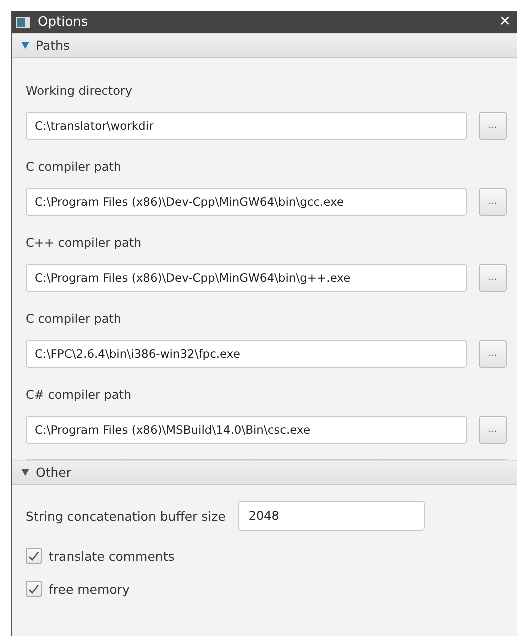 The image size is (517, 636). What do you see at coordinates (264, 472) in the screenshot?
I see `section-header: Other` at bounding box center [264, 472].